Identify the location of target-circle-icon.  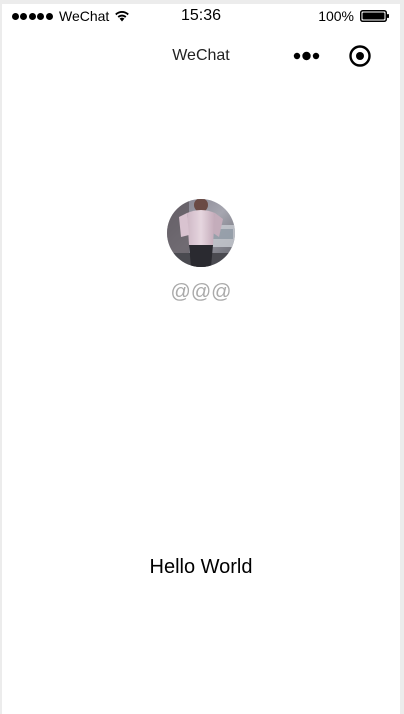
(360, 56).